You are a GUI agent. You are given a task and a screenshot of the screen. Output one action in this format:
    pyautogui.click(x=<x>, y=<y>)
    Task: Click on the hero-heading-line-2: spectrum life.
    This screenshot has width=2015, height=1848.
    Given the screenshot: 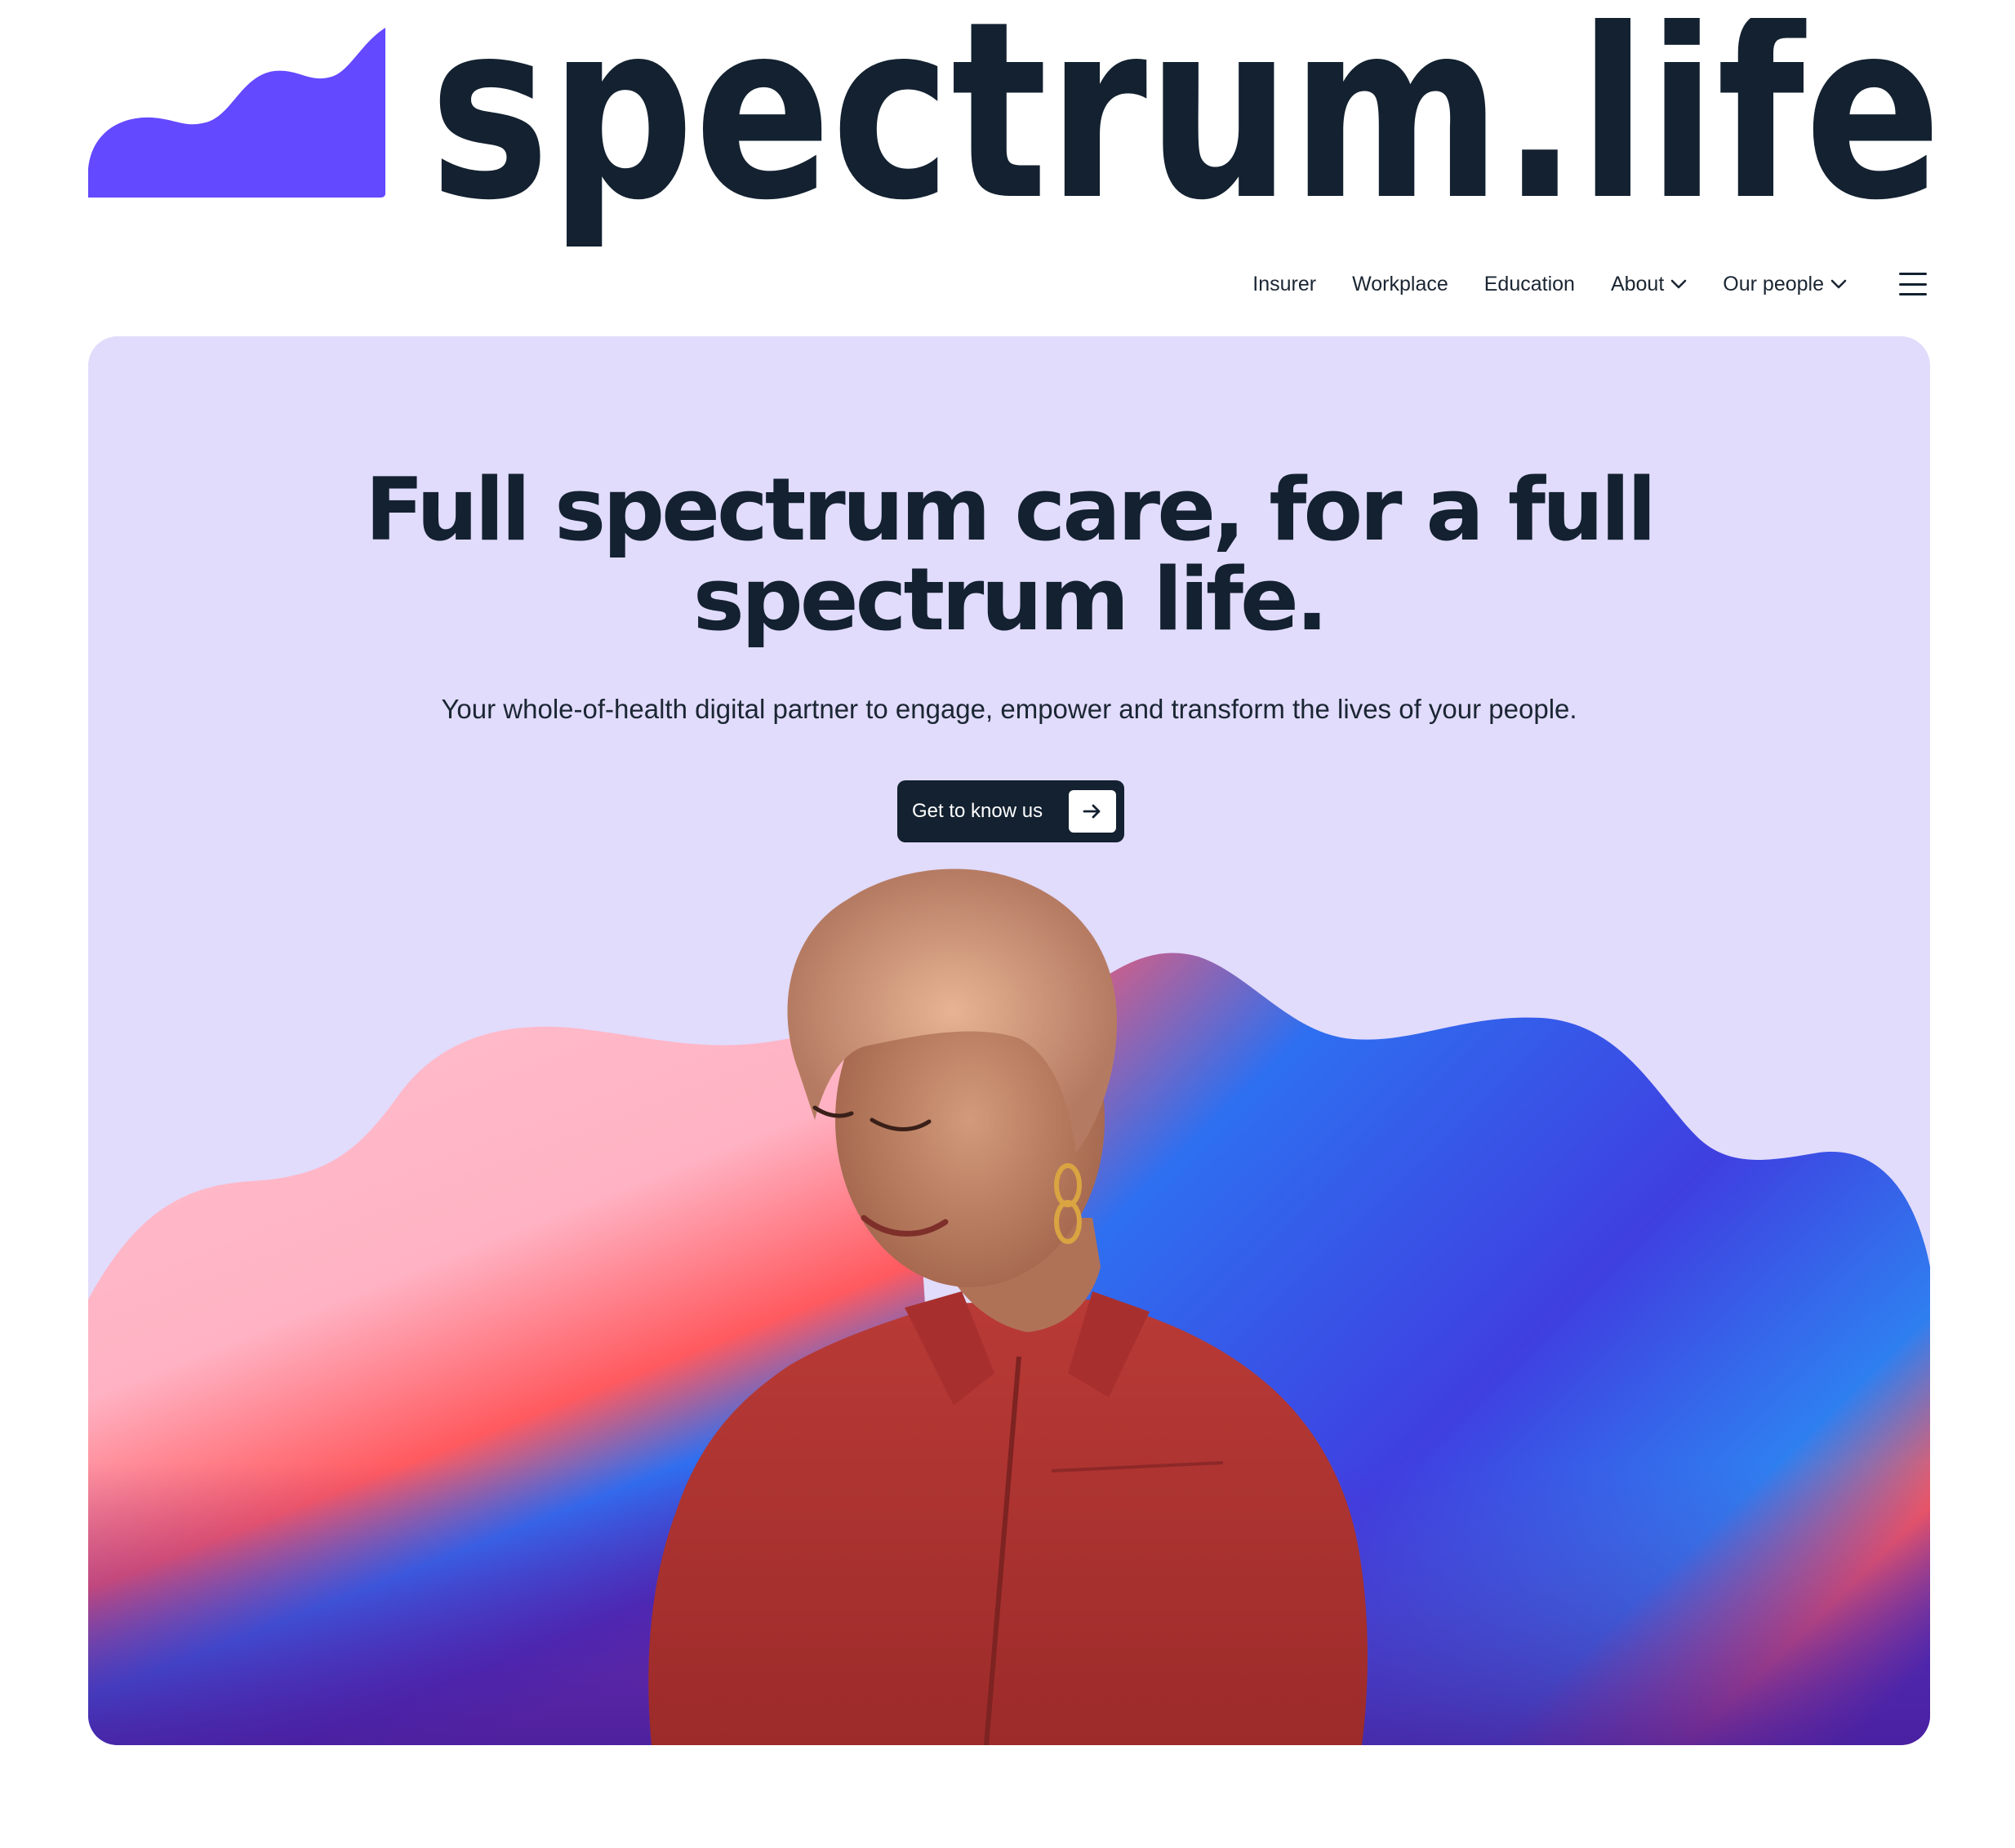 What is the action you would take?
    pyautogui.click(x=1010, y=599)
    